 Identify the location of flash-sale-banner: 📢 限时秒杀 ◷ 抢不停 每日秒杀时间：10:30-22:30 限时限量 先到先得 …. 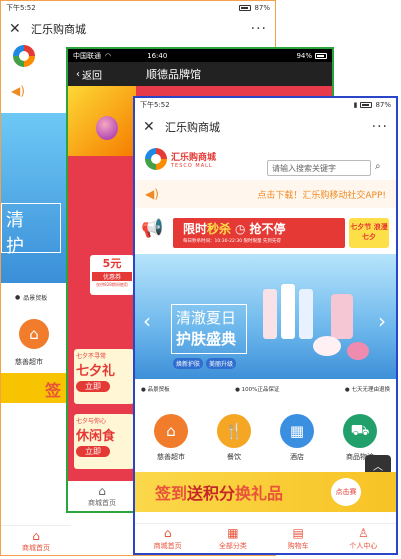
(265, 234).